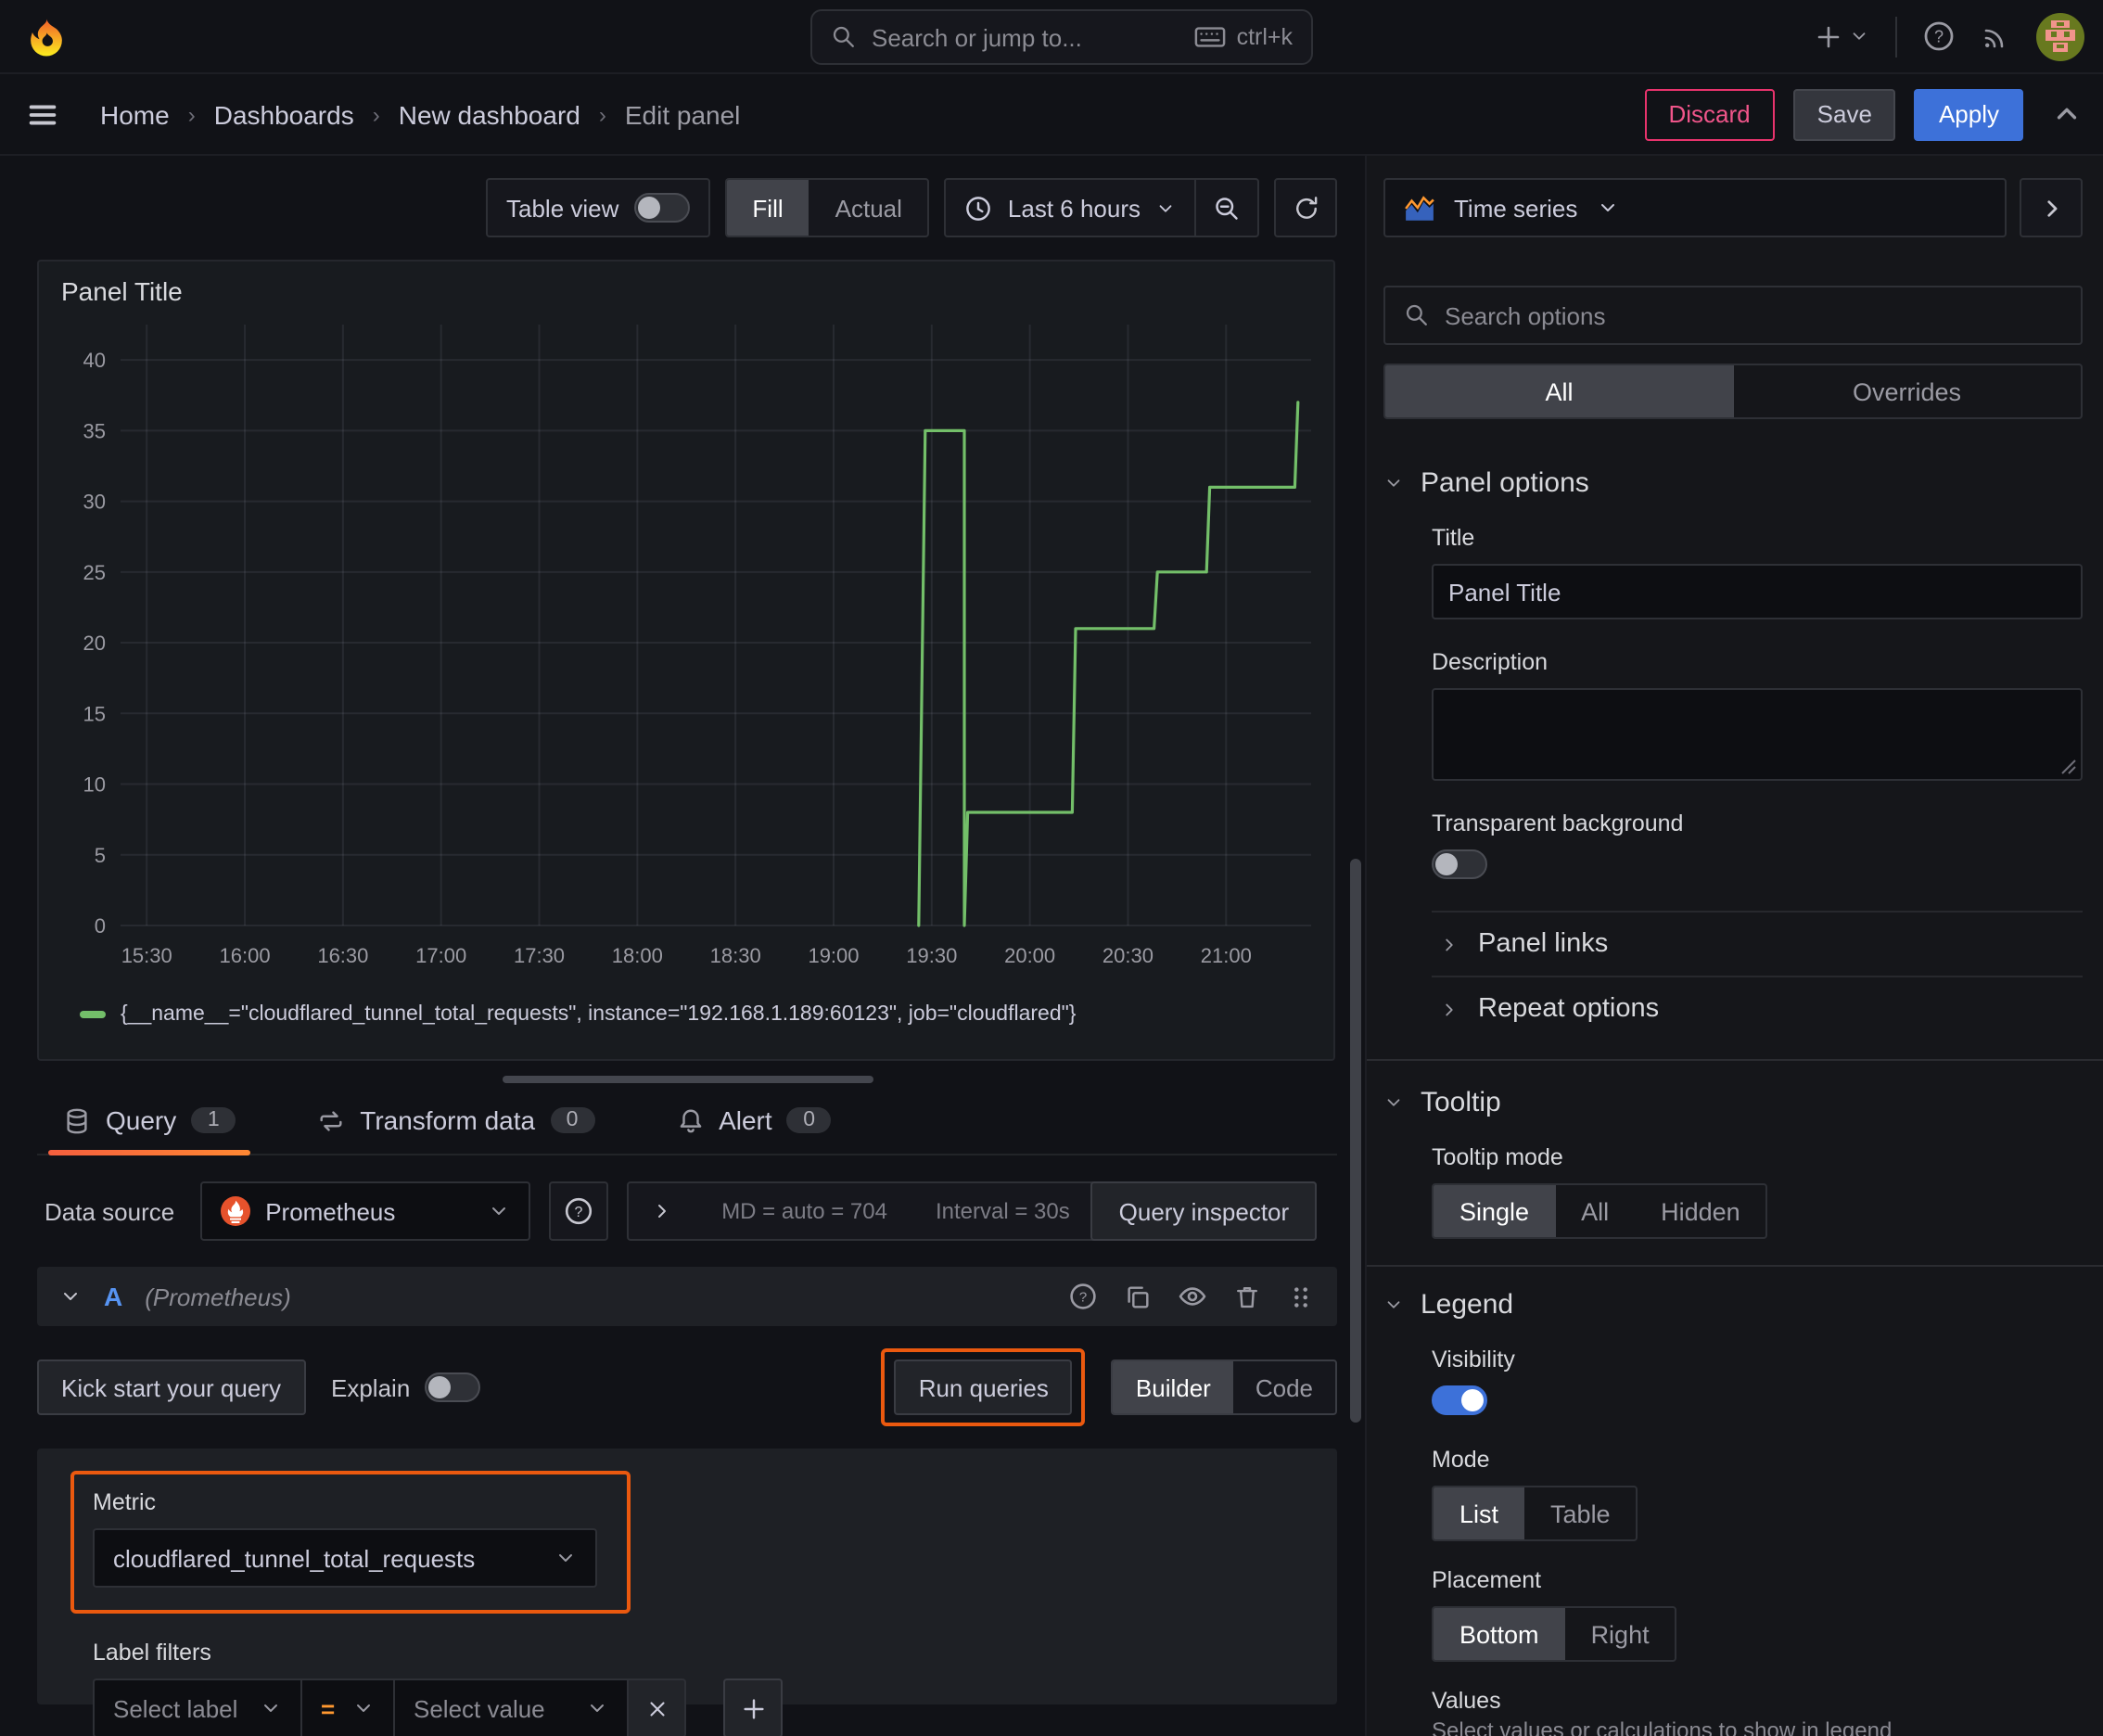 This screenshot has width=2103, height=1736. What do you see at coordinates (767, 208) in the screenshot?
I see `fill-option: Fill` at bounding box center [767, 208].